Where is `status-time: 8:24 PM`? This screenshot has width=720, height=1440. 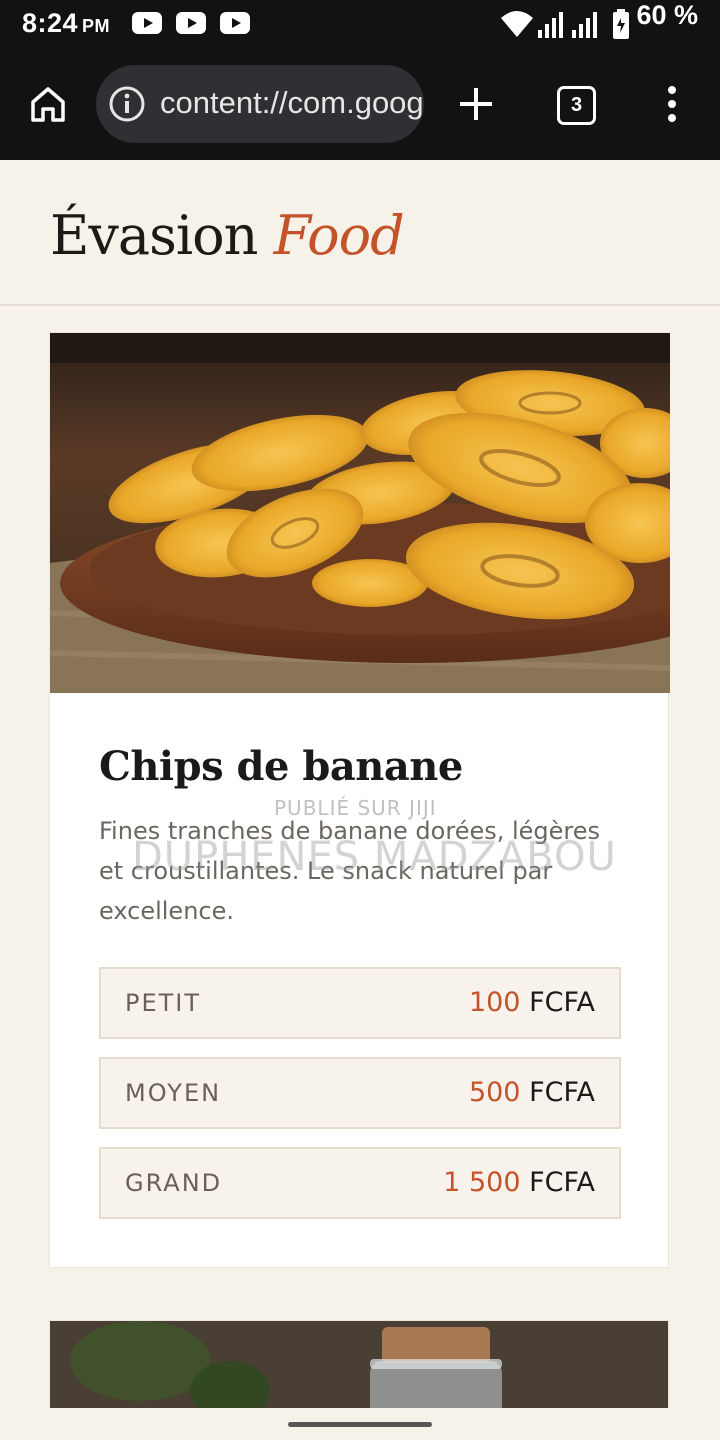 status-time: 8:24 PM is located at coordinates (66, 23).